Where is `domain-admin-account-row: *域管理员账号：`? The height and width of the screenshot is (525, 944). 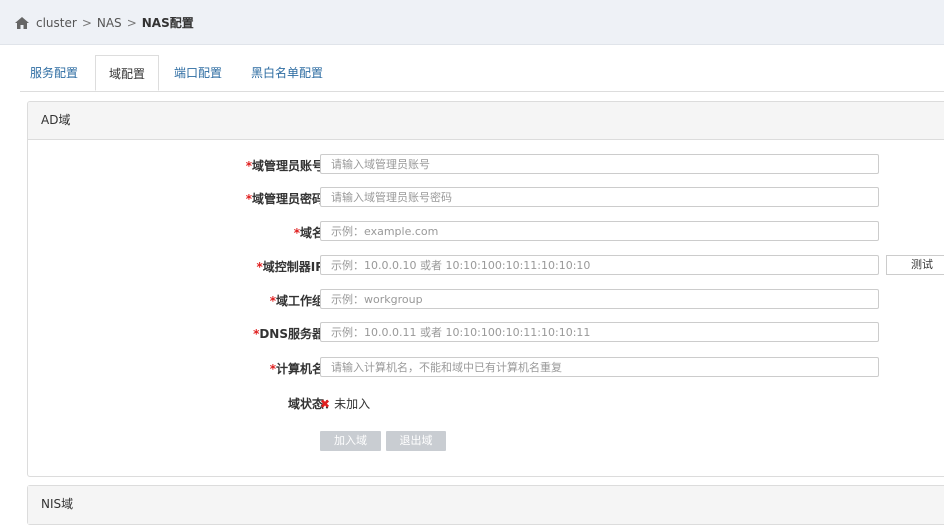
domain-admin-account-row: *域管理员账号： is located at coordinates (486, 164).